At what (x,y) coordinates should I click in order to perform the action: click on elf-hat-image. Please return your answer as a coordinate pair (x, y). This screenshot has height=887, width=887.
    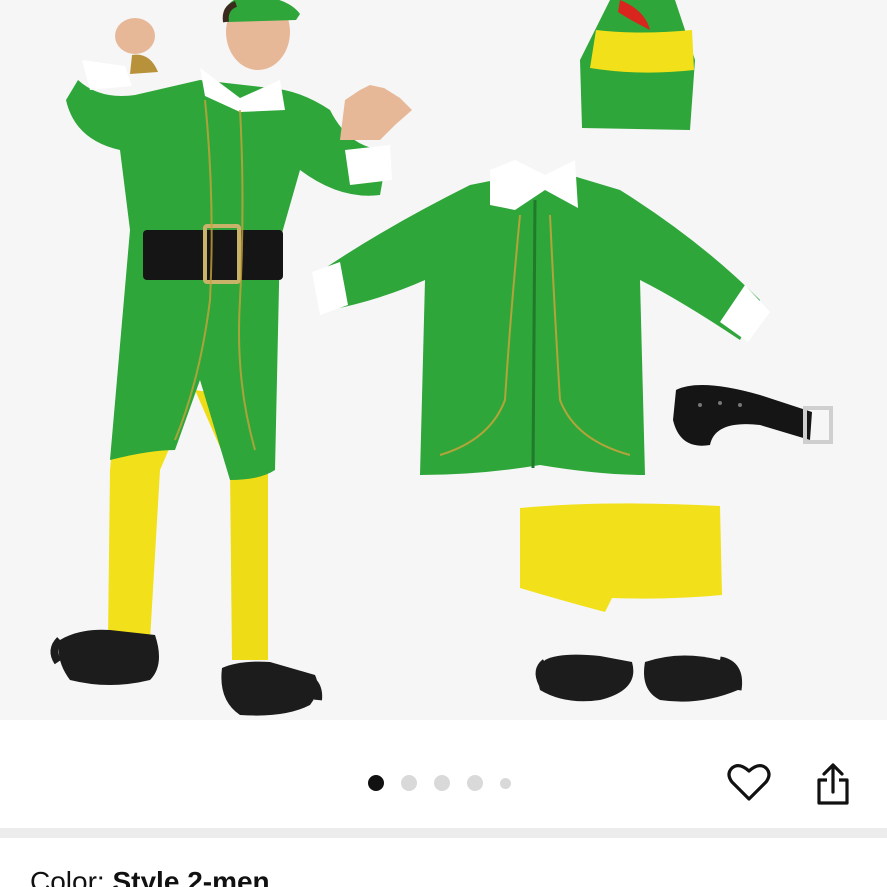
    Looking at the image, I should click on (637, 65).